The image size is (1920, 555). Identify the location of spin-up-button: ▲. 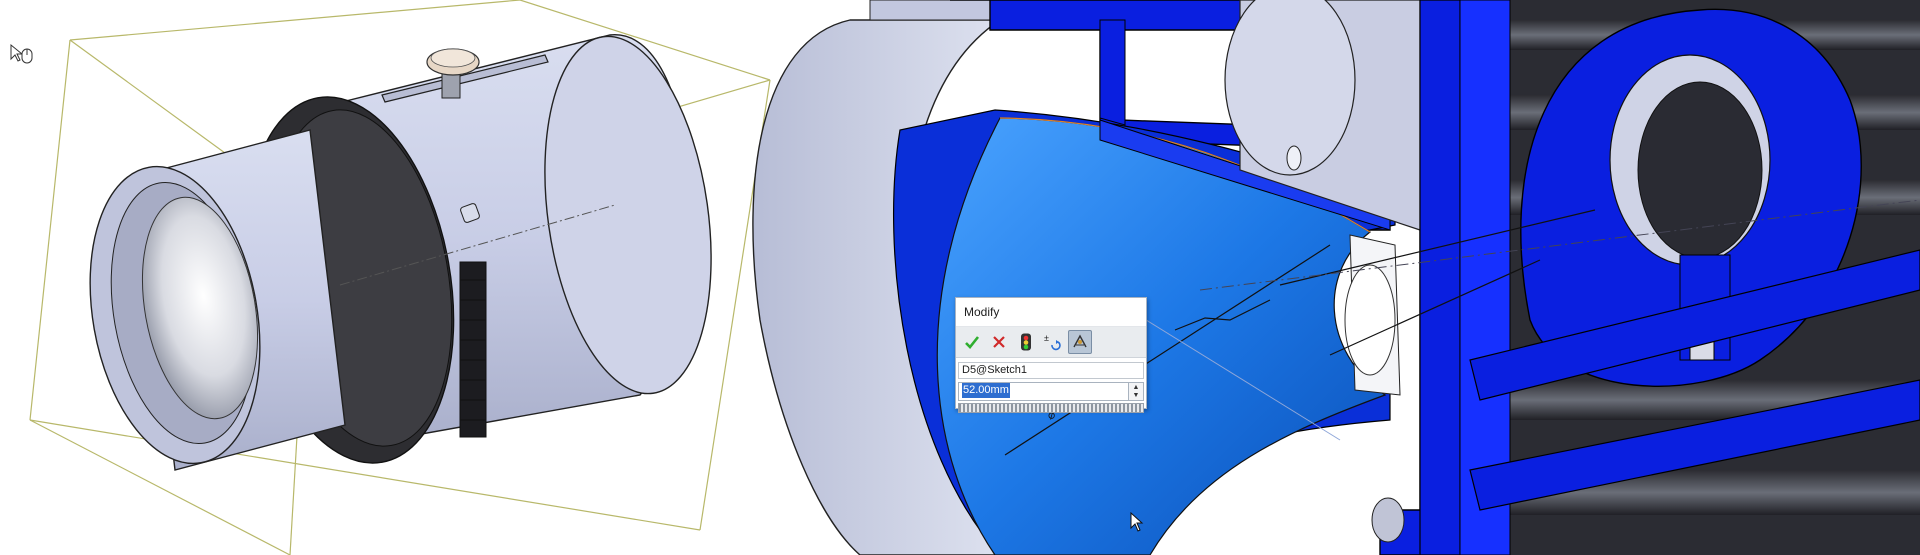
(1136, 387).